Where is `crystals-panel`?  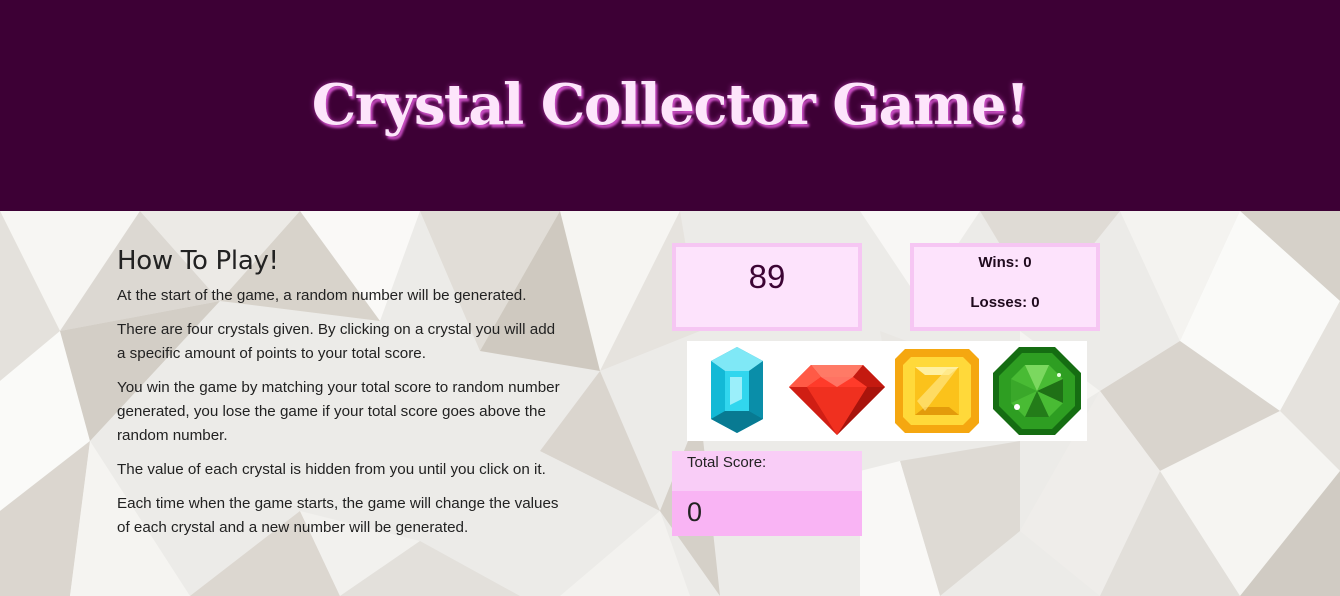
crystals-panel is located at coordinates (887, 391).